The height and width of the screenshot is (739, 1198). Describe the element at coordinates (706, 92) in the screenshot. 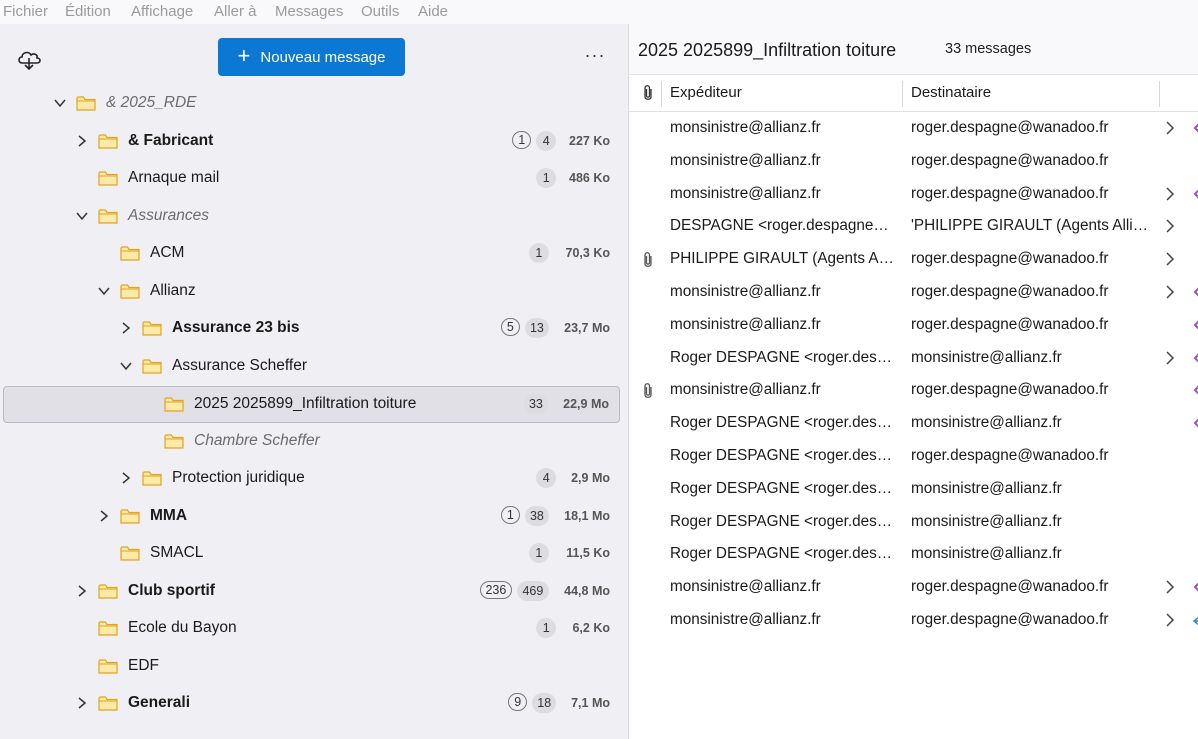

I see `sender-column-header: Expéditeur` at that location.